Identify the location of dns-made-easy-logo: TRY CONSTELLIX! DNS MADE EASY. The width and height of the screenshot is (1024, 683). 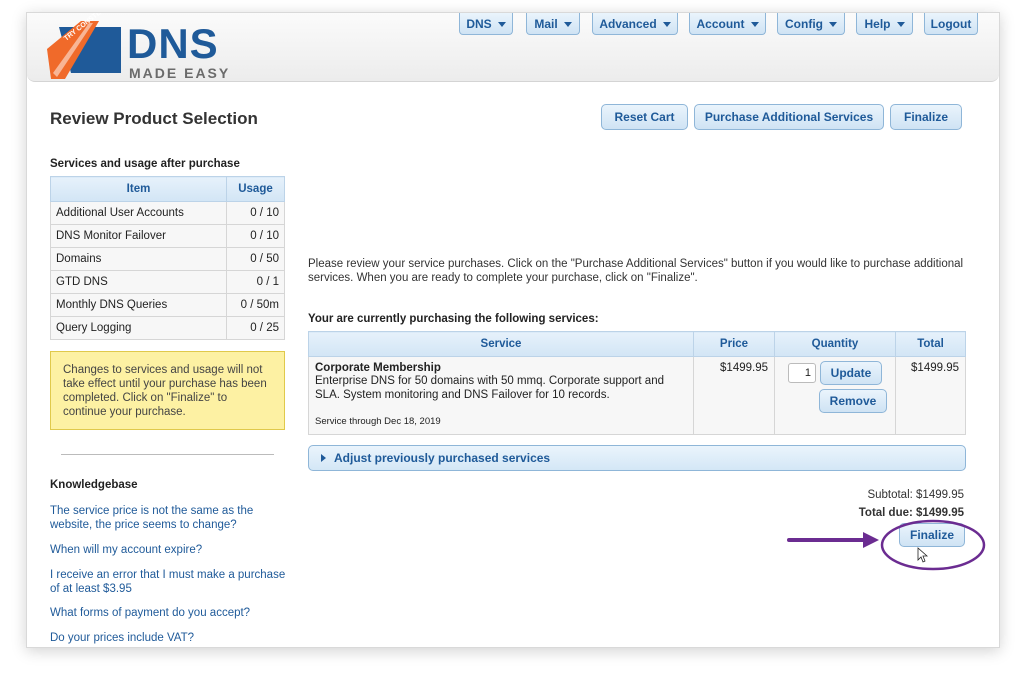
(151, 47).